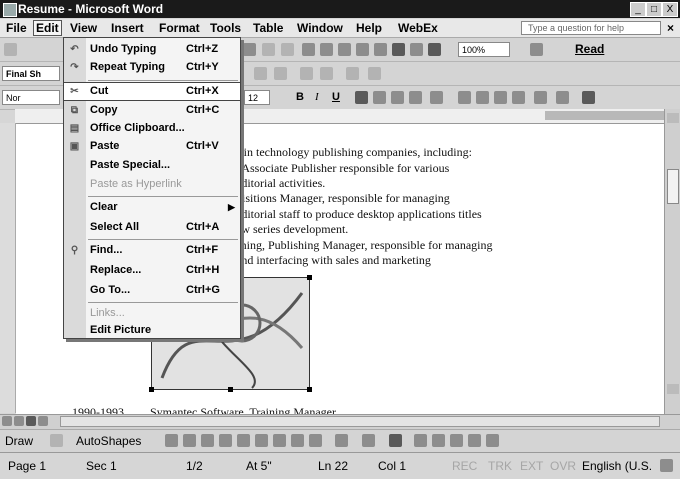 The width and height of the screenshot is (680, 479). I want to click on maximize-button: □, so click(654, 9).